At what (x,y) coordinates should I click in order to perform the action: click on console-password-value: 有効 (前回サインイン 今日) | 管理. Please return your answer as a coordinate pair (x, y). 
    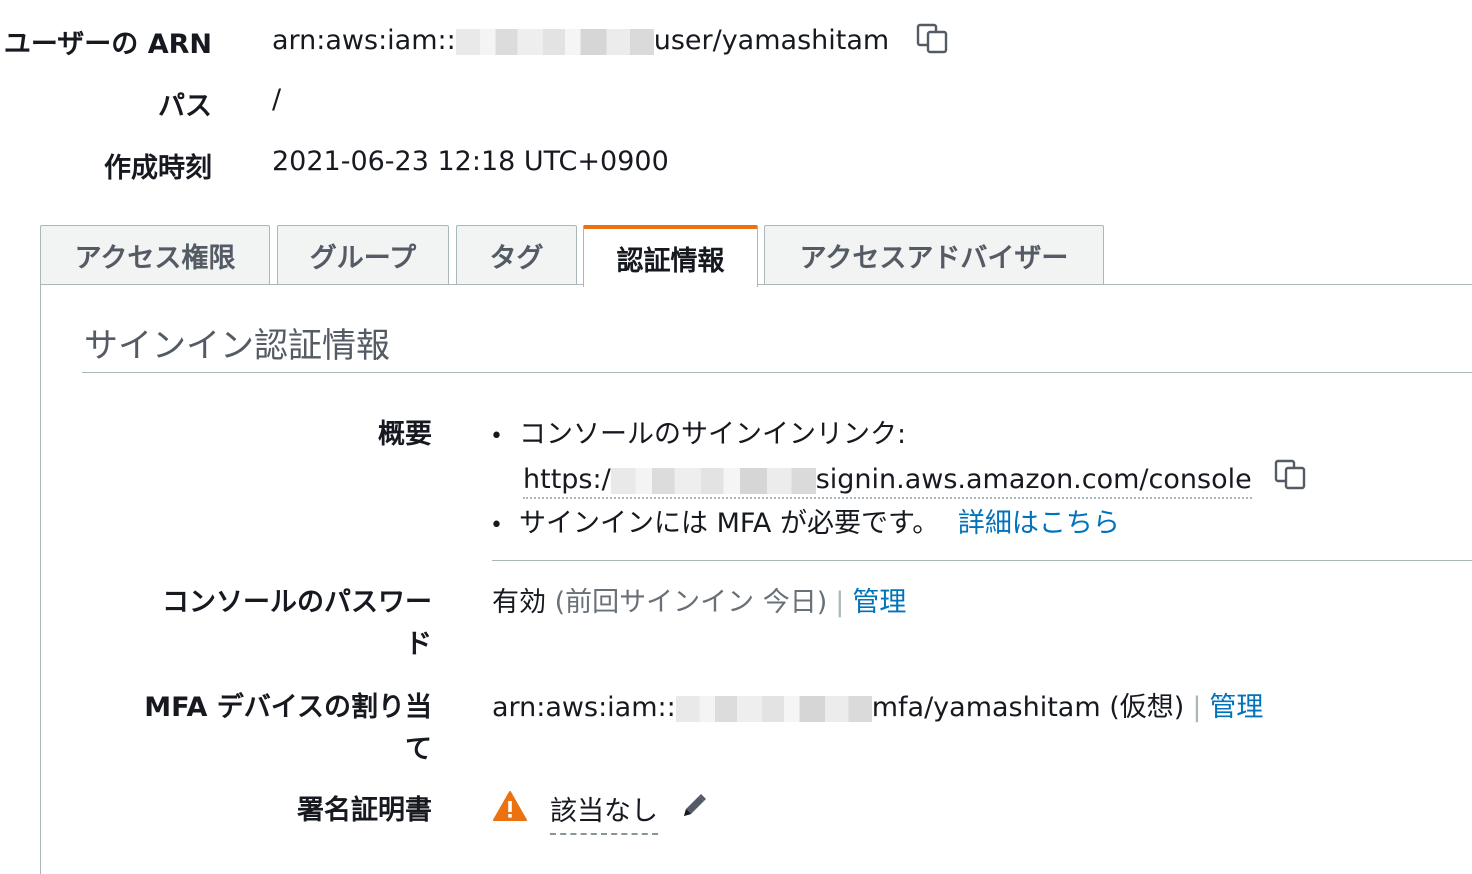
    Looking at the image, I should click on (699, 603).